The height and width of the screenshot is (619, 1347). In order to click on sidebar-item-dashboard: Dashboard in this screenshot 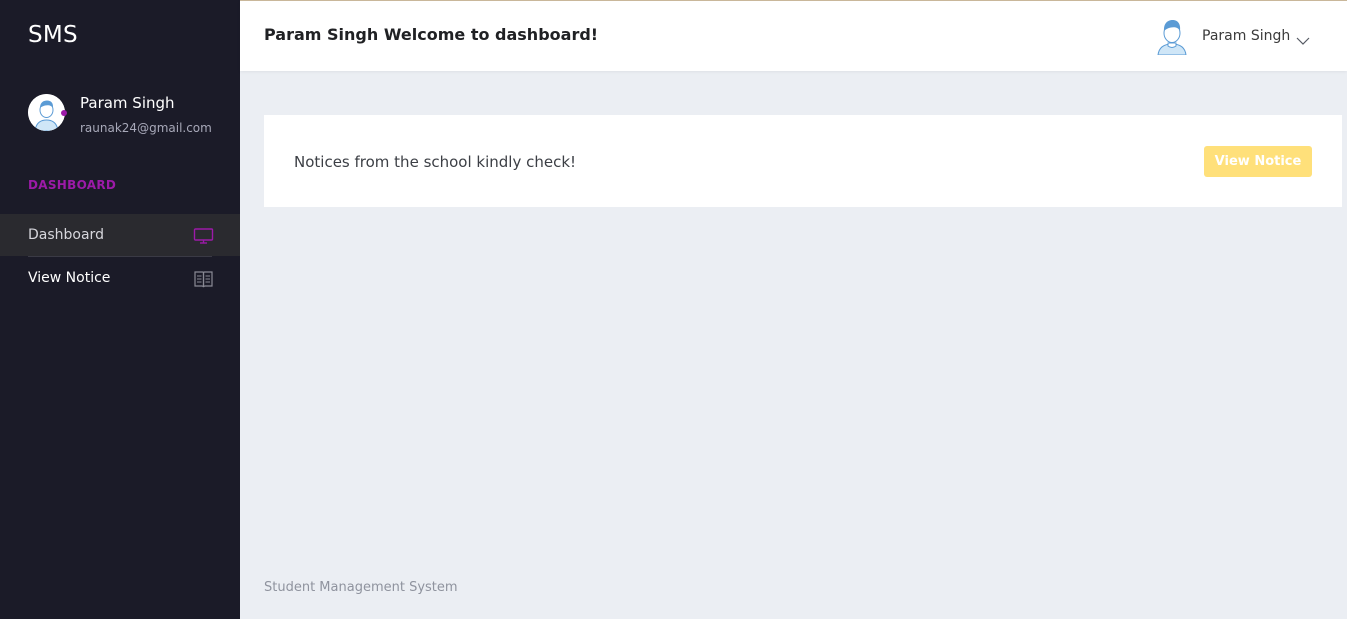, I will do `click(120, 235)`.